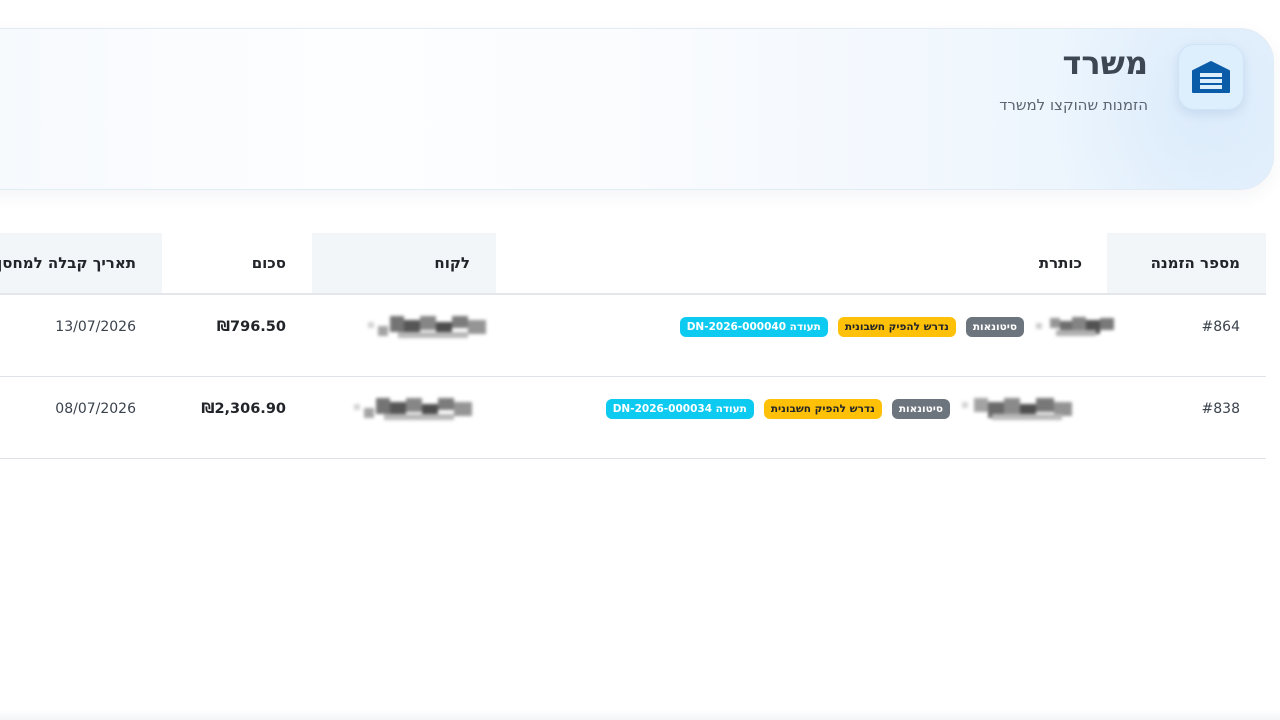  What do you see at coordinates (1195, 263) in the screenshot?
I see `column-header-order-number: מספר הזמנה` at bounding box center [1195, 263].